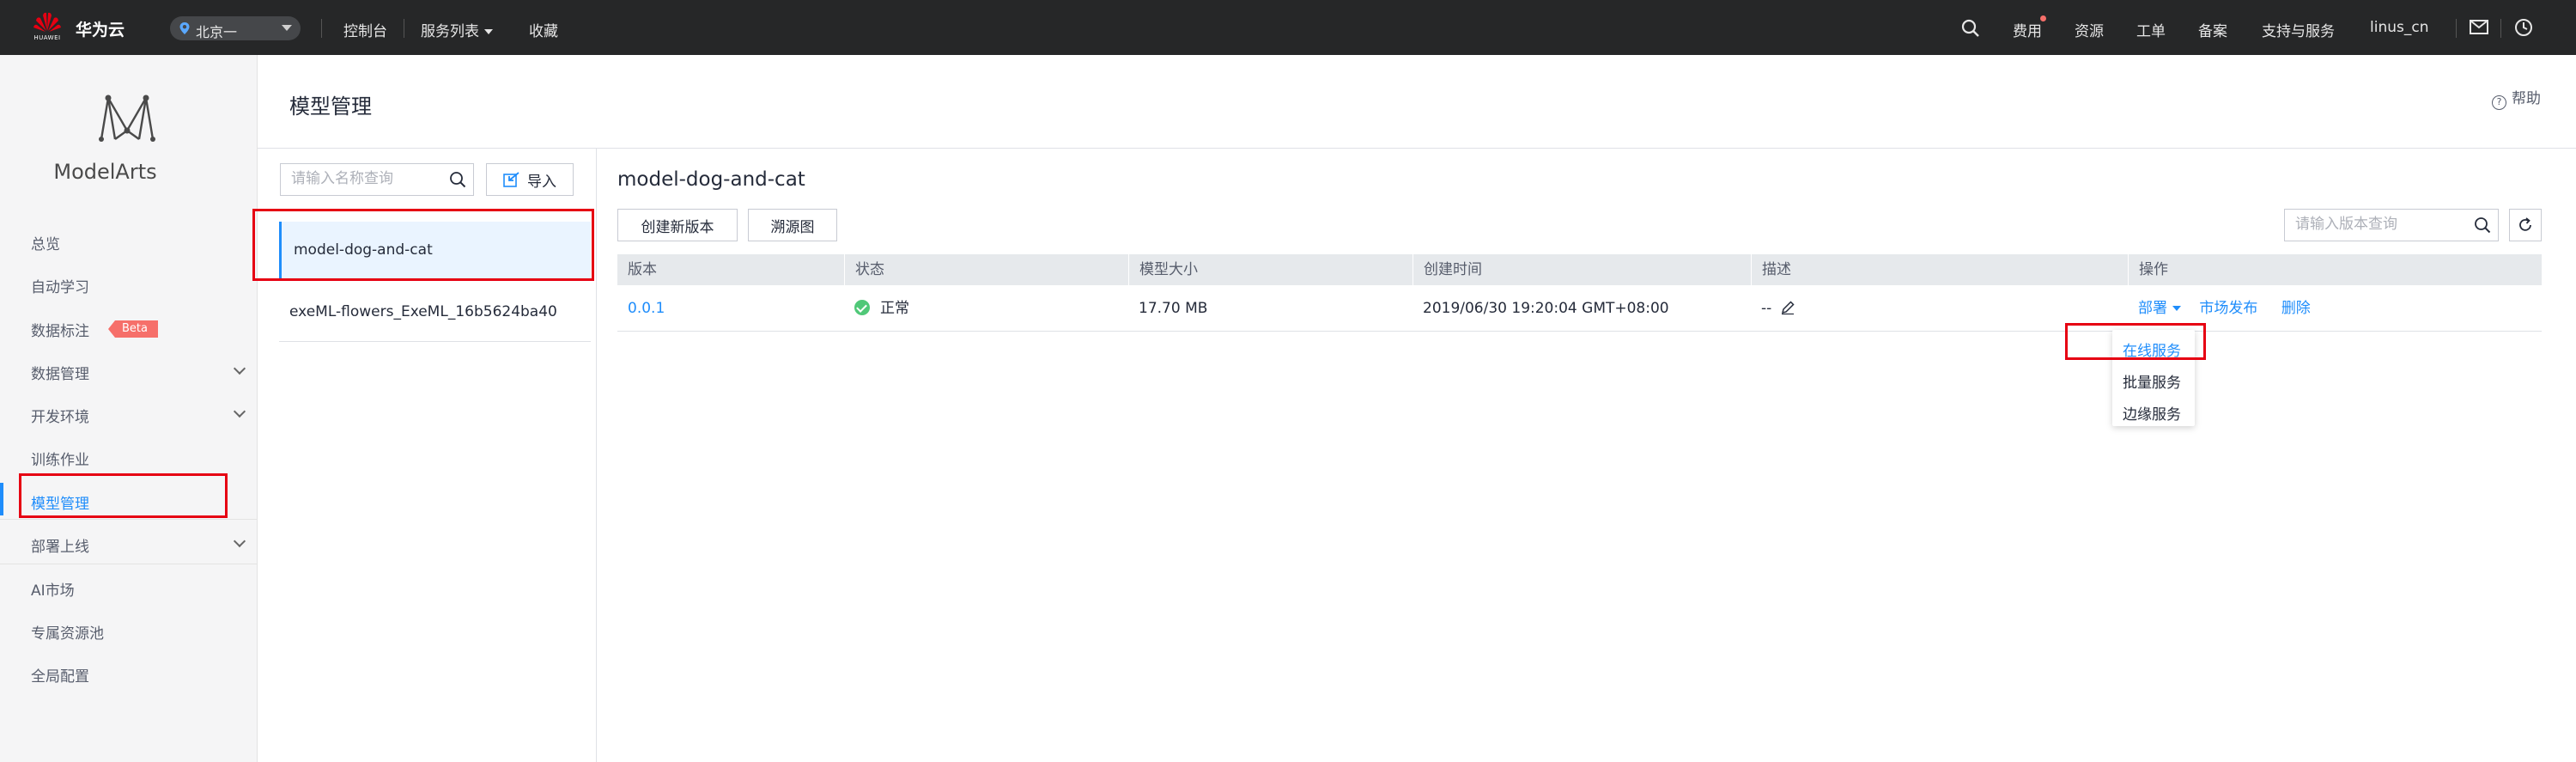  What do you see at coordinates (895, 308) in the screenshot?
I see `status-text: 正常` at bounding box center [895, 308].